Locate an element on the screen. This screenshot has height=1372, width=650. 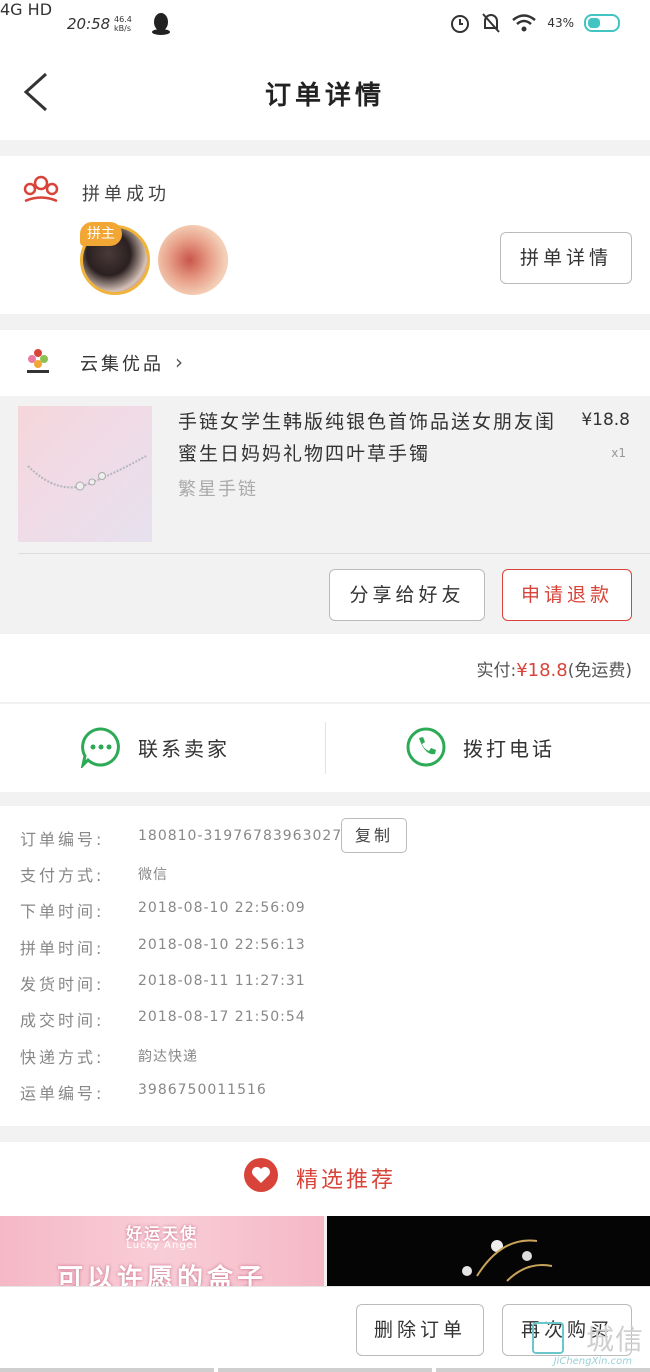
share-button: 分享给好友 is located at coordinates (407, 595).